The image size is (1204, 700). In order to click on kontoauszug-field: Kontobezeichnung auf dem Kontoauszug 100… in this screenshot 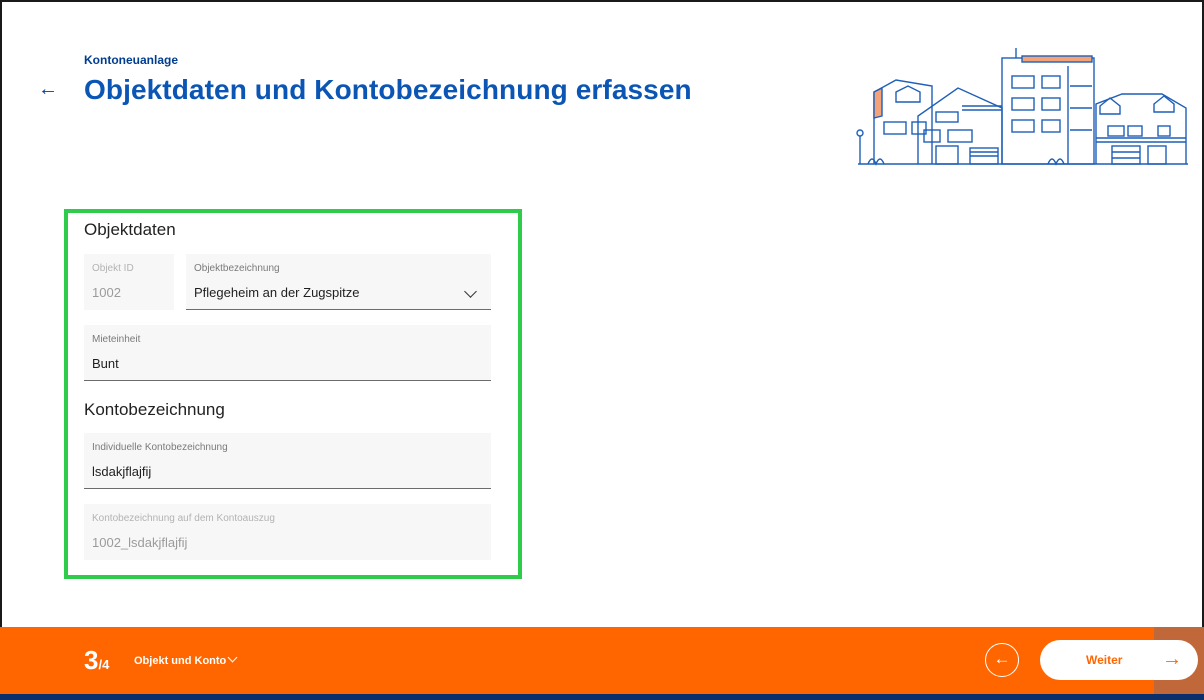, I will do `click(287, 532)`.